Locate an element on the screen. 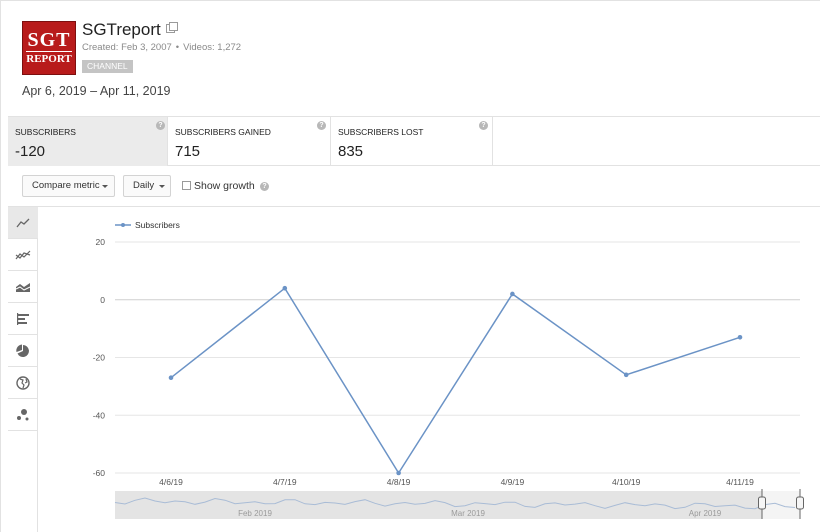 The width and height of the screenshot is (820, 532). chart-type-toolbar is located at coordinates (23, 369).